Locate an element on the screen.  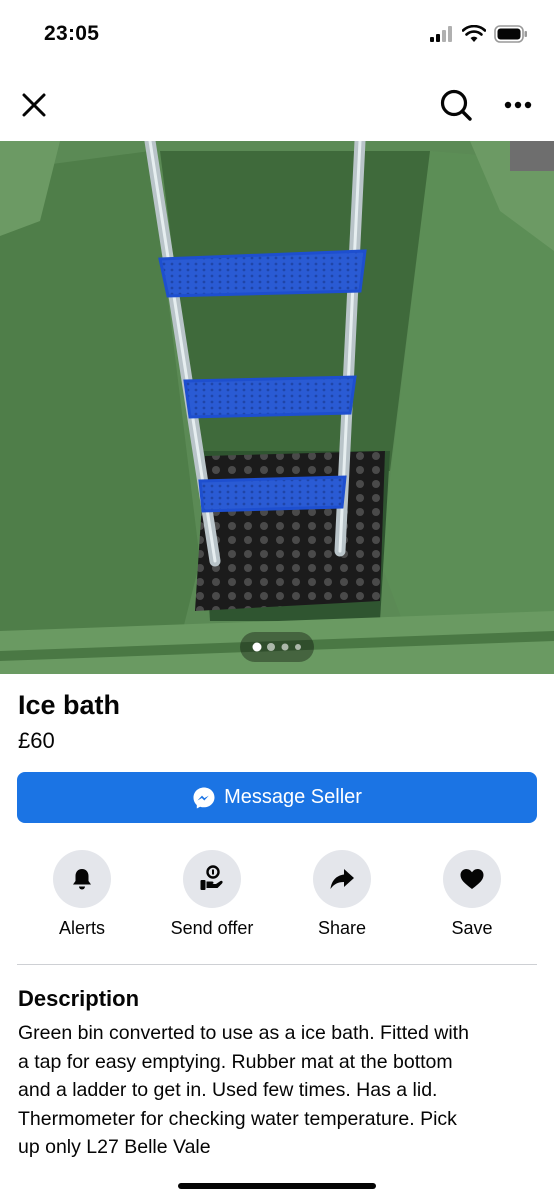
offer-icon is located at coordinates (211, 877).